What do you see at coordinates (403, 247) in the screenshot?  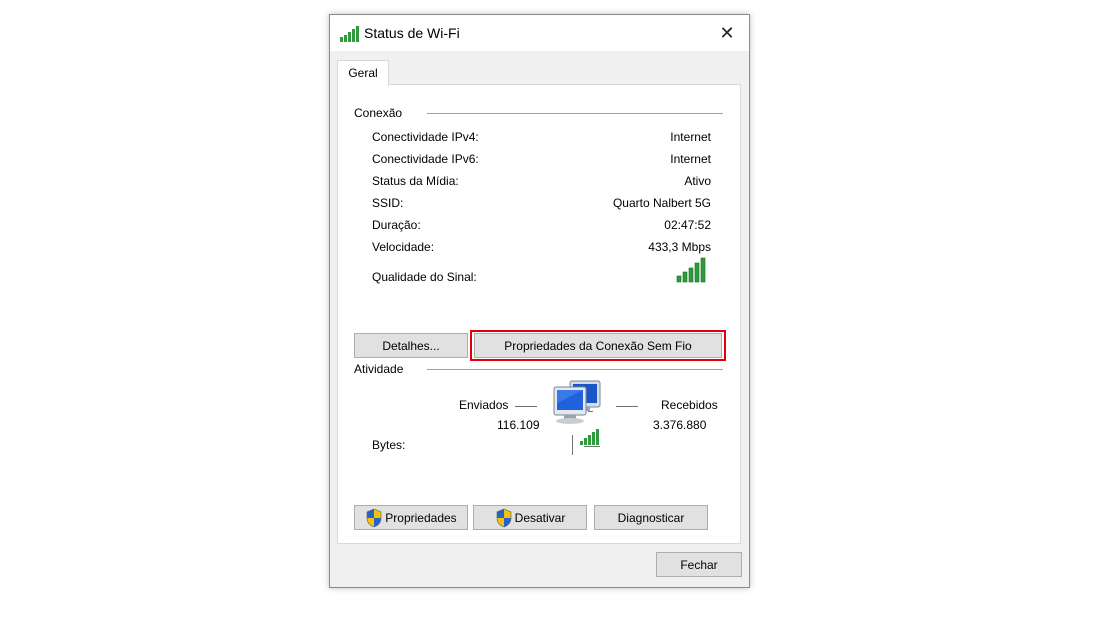 I see `speed-label: Velocidade:` at bounding box center [403, 247].